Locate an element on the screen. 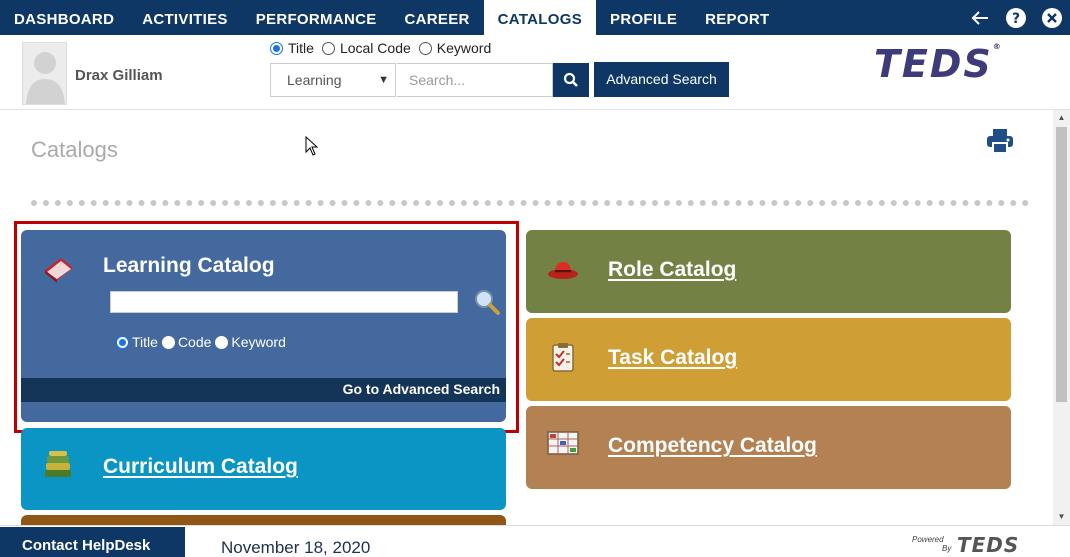 This screenshot has height=557, width=1070. competency-catalog-link: Competency Catalog is located at coordinates (712, 446).